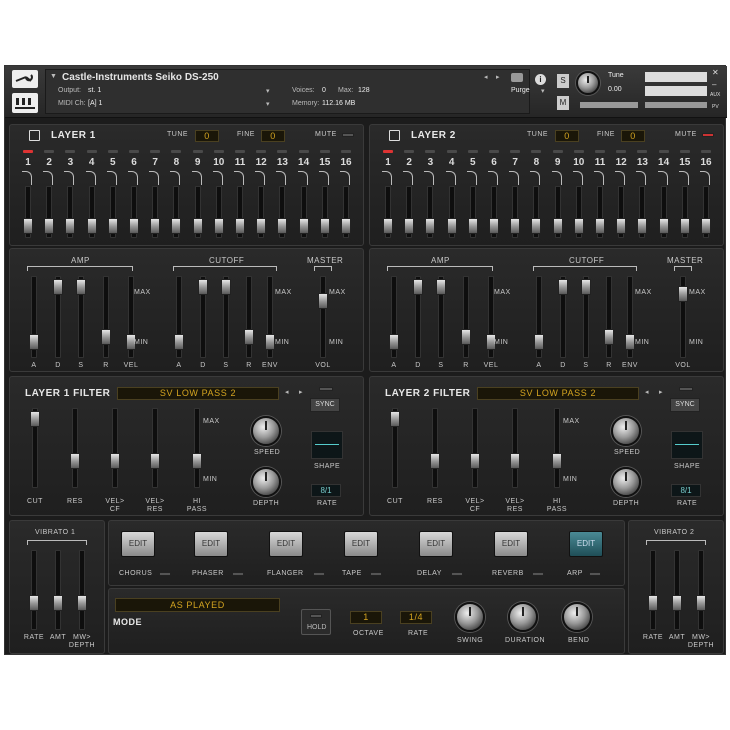  What do you see at coordinates (58, 287) in the screenshot?
I see `amp-d-handle` at bounding box center [58, 287].